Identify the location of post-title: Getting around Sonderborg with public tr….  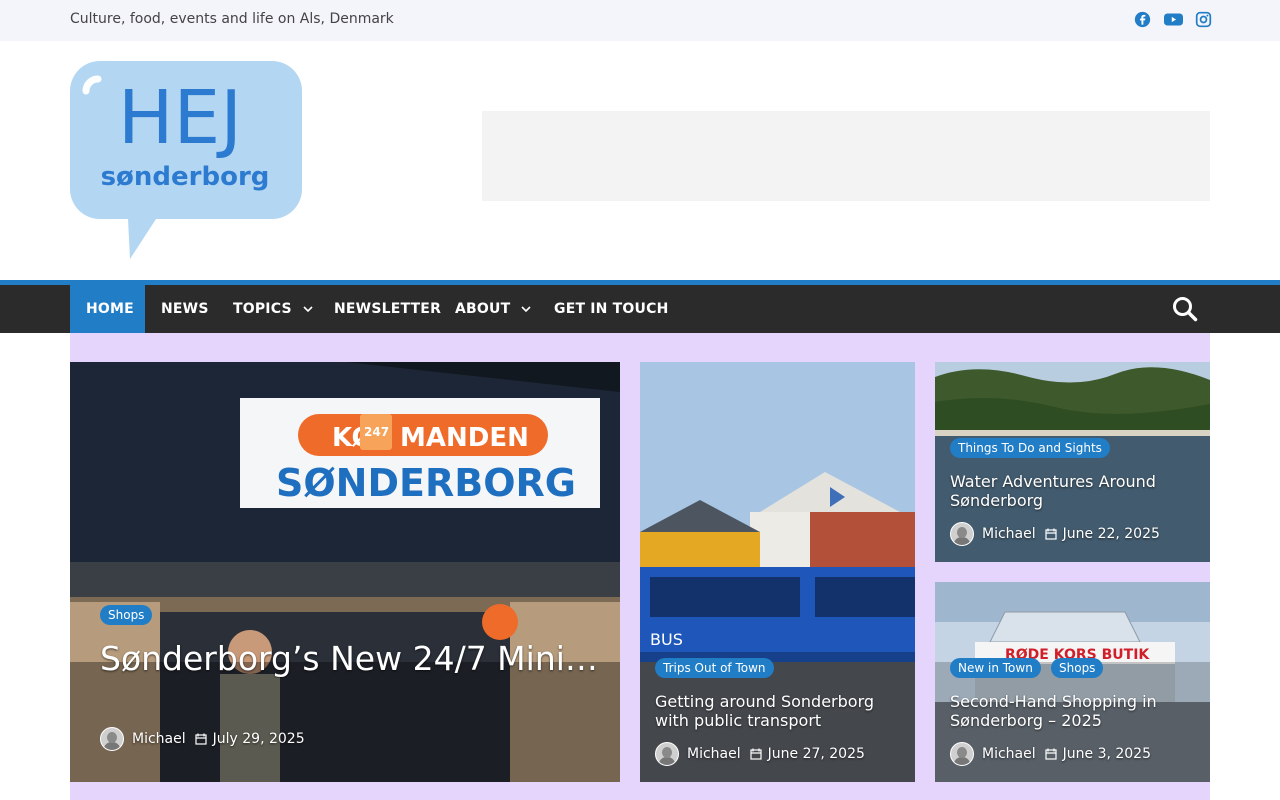
(780, 711).